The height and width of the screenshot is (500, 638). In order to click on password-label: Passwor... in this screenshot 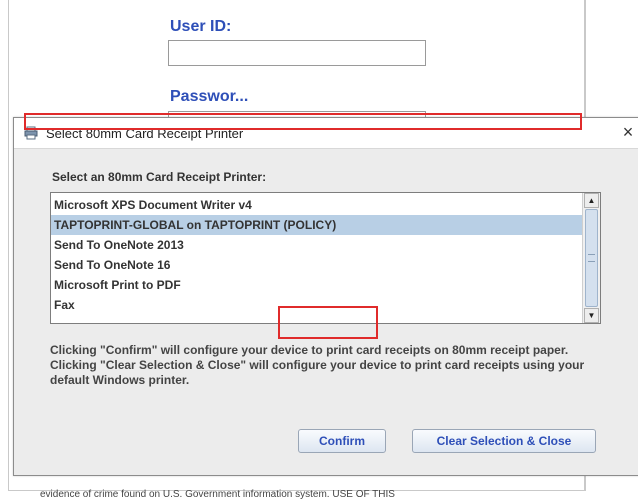, I will do `click(209, 96)`.